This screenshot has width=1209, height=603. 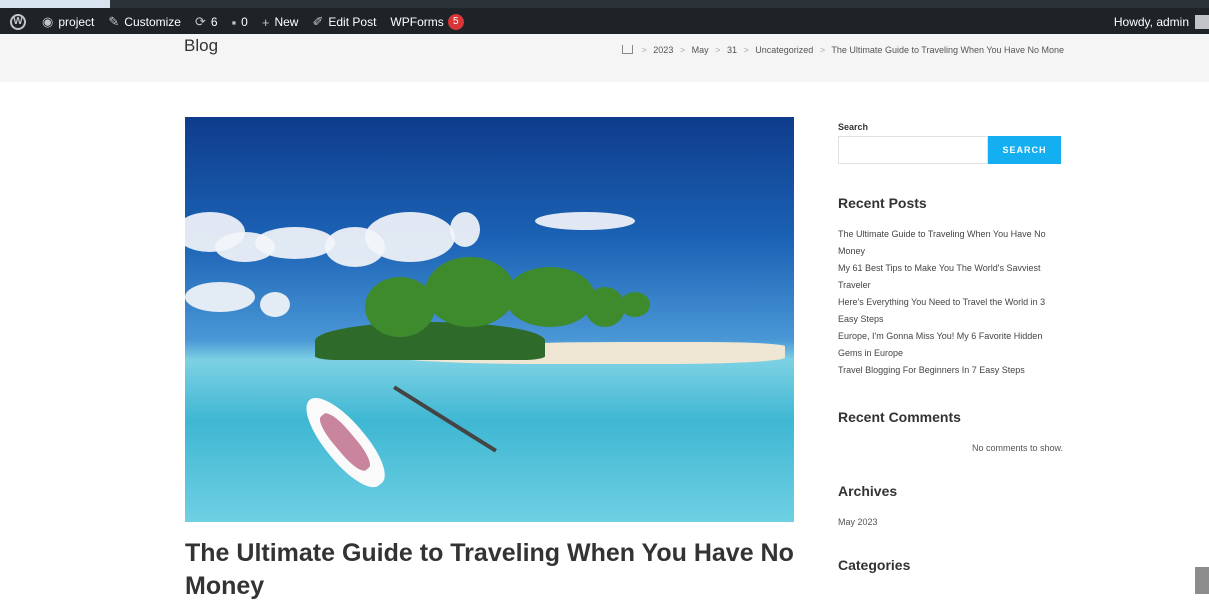 I want to click on comments-link: ▪ 0, so click(x=240, y=22).